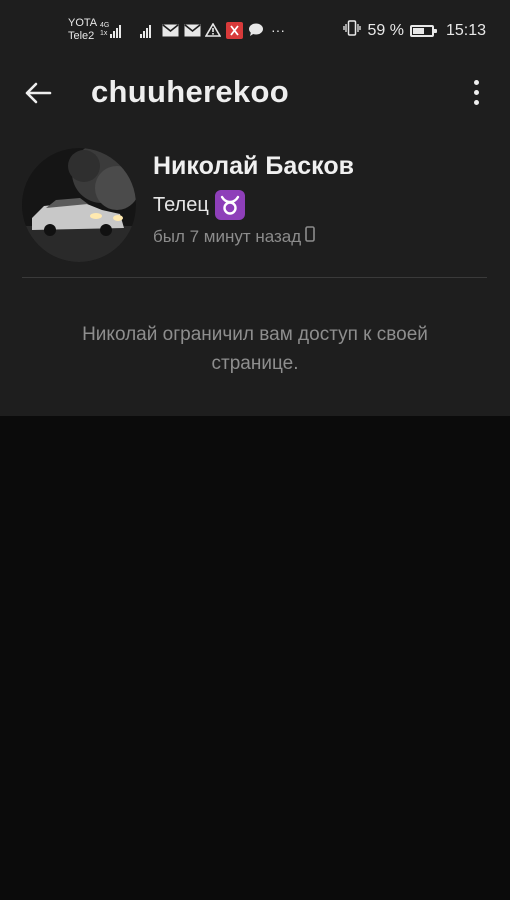 This screenshot has width=510, height=900. I want to click on more-menu-button, so click(476, 92).